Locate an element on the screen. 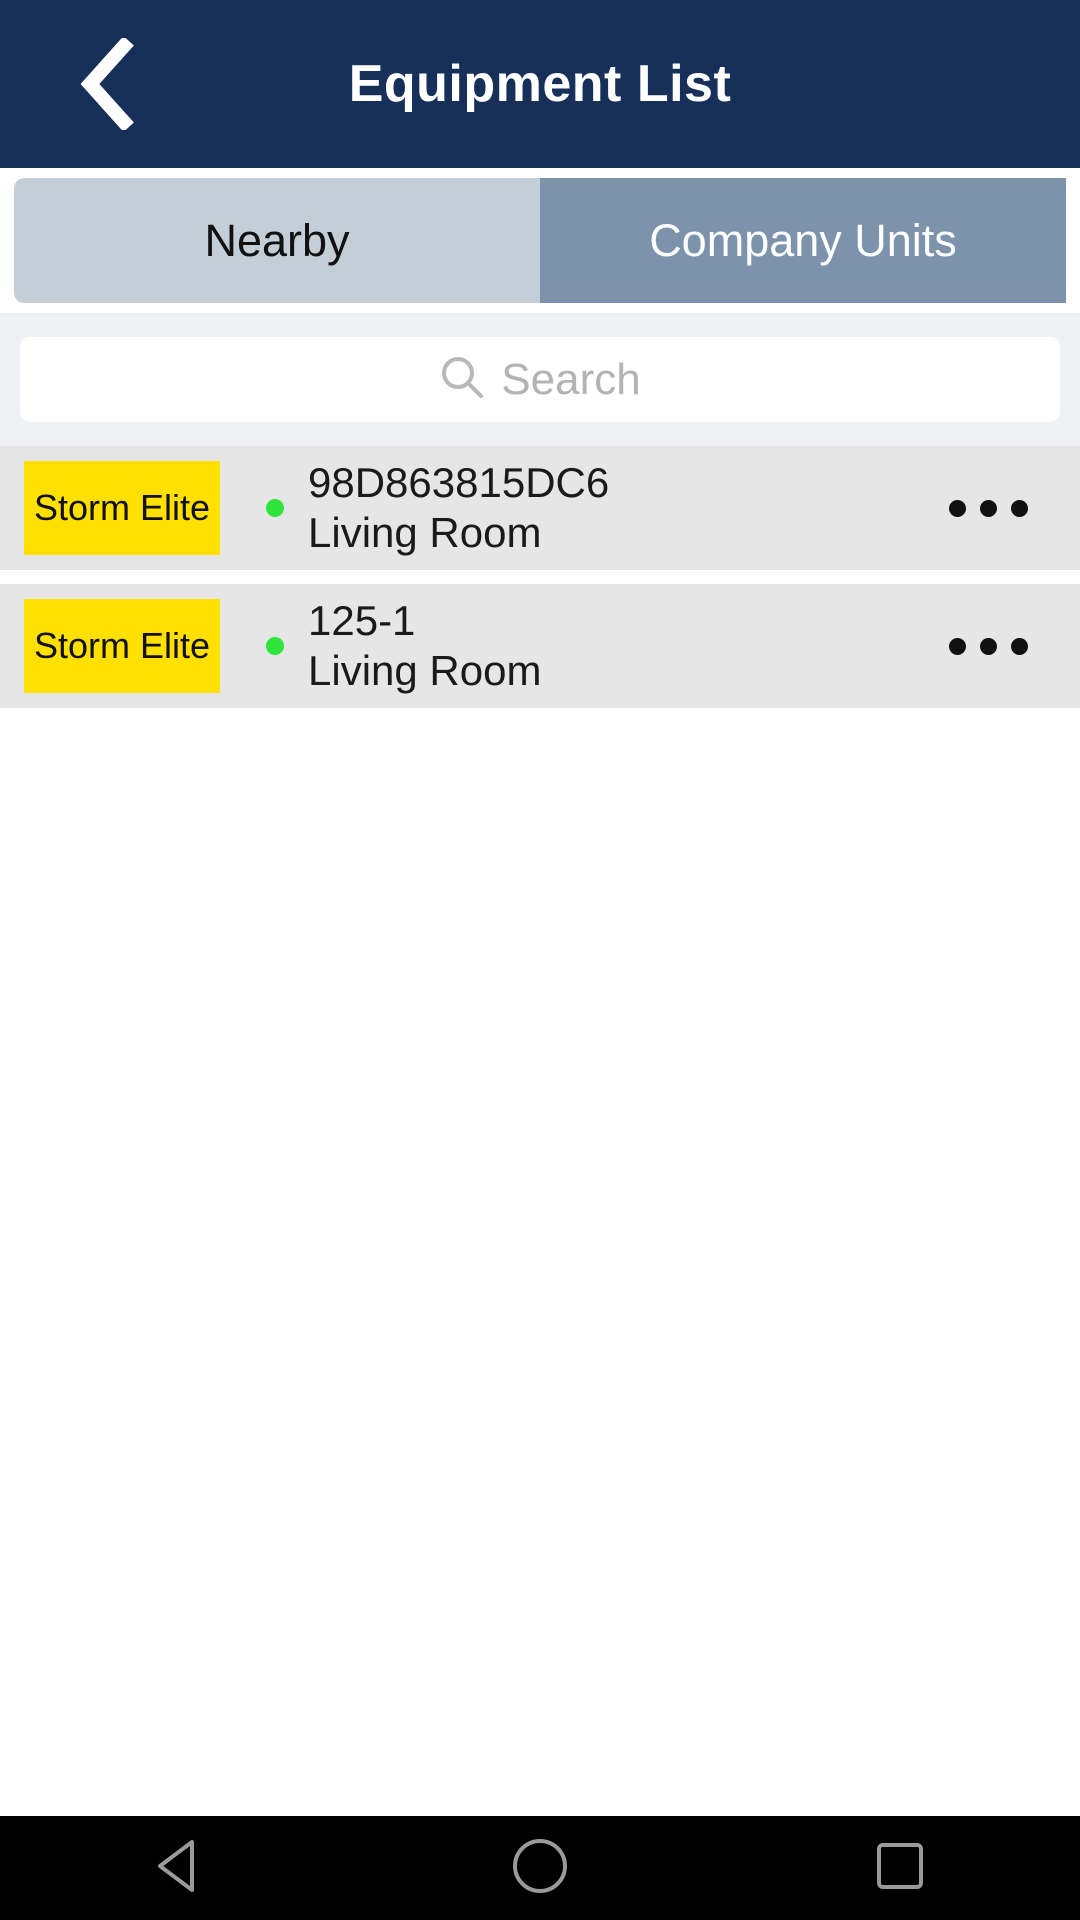 Image resolution: width=1080 pixels, height=1920 pixels. search-input-placeholder: Search is located at coordinates (571, 379).